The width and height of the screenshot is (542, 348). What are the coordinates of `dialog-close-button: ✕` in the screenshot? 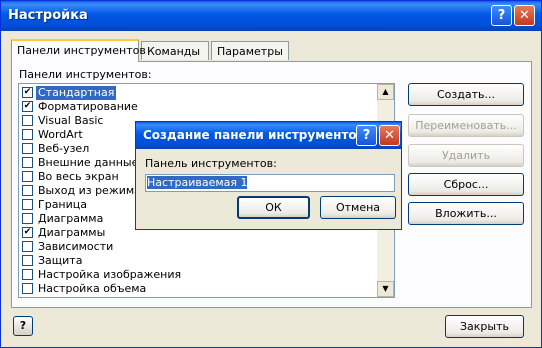 It's located at (389, 135).